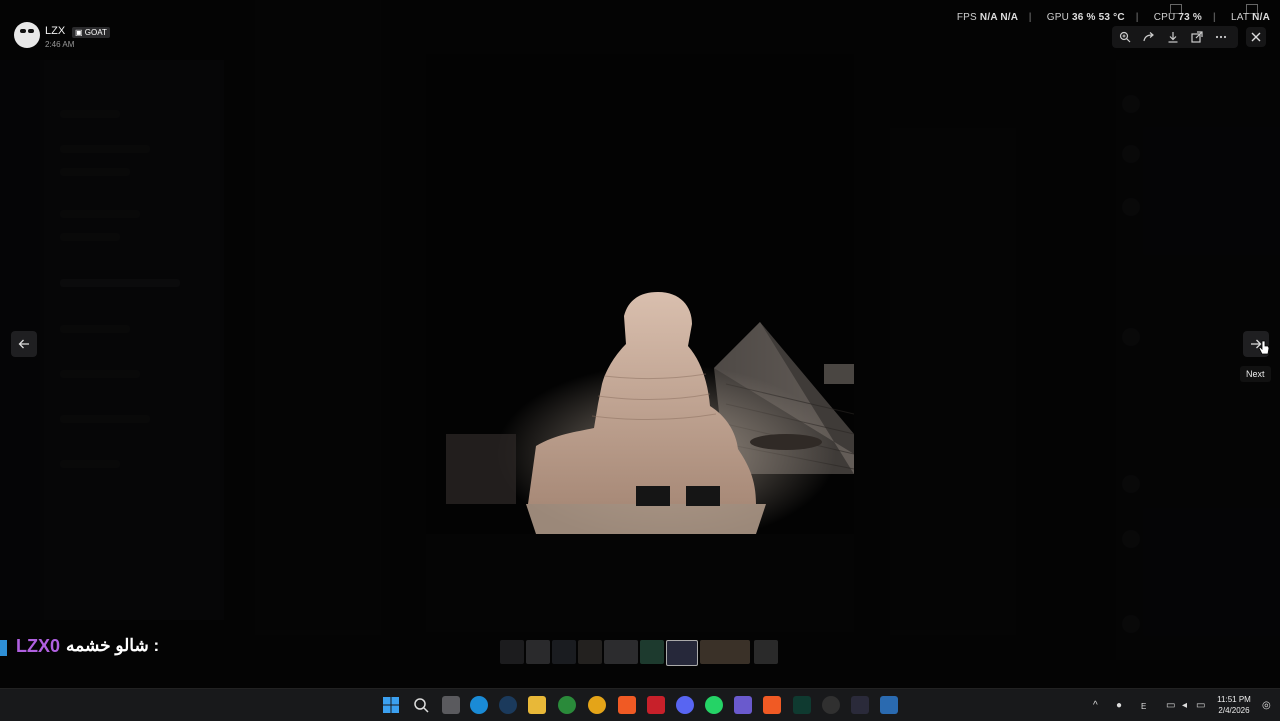 The height and width of the screenshot is (721, 1280). Describe the element at coordinates (1009, 17) in the screenshot. I see `fps-value-2: N/A` at that location.